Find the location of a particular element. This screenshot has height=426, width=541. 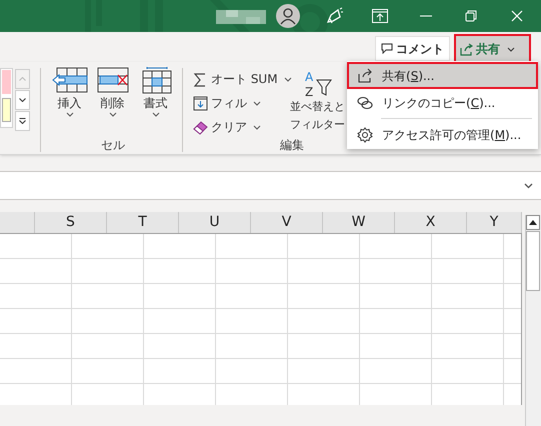

insert-cells-icon is located at coordinates (69, 80).